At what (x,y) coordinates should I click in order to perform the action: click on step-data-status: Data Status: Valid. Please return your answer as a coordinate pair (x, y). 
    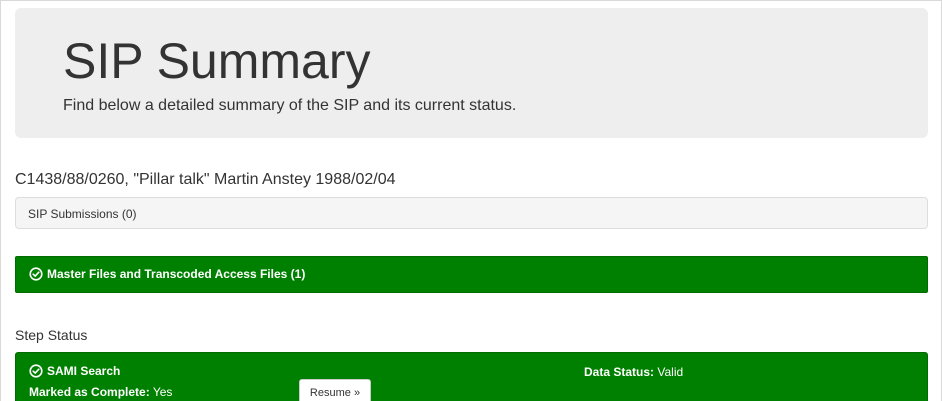
    Looking at the image, I should click on (633, 372).